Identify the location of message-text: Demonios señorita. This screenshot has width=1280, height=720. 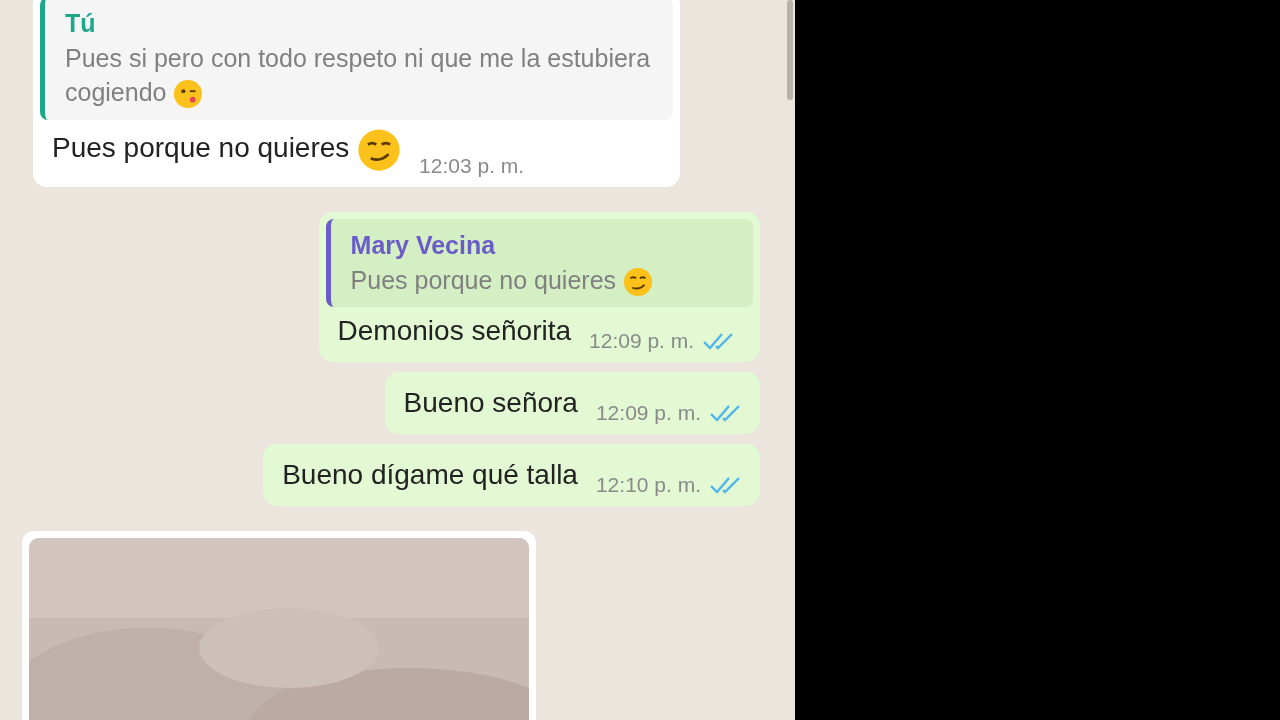
(454, 332).